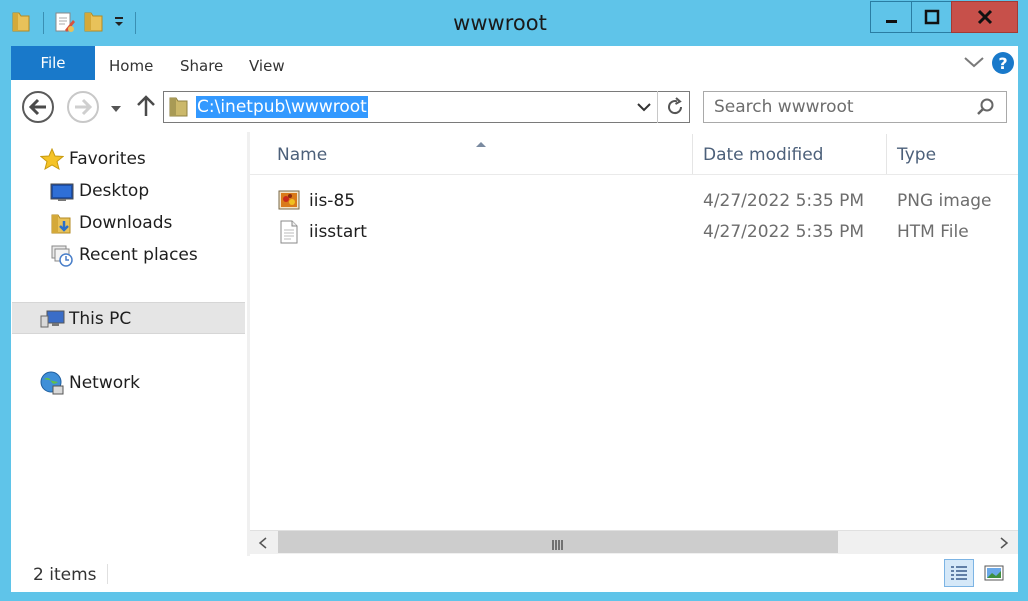  I want to click on address-path: C:\inetpub\wwwroot, so click(282, 107).